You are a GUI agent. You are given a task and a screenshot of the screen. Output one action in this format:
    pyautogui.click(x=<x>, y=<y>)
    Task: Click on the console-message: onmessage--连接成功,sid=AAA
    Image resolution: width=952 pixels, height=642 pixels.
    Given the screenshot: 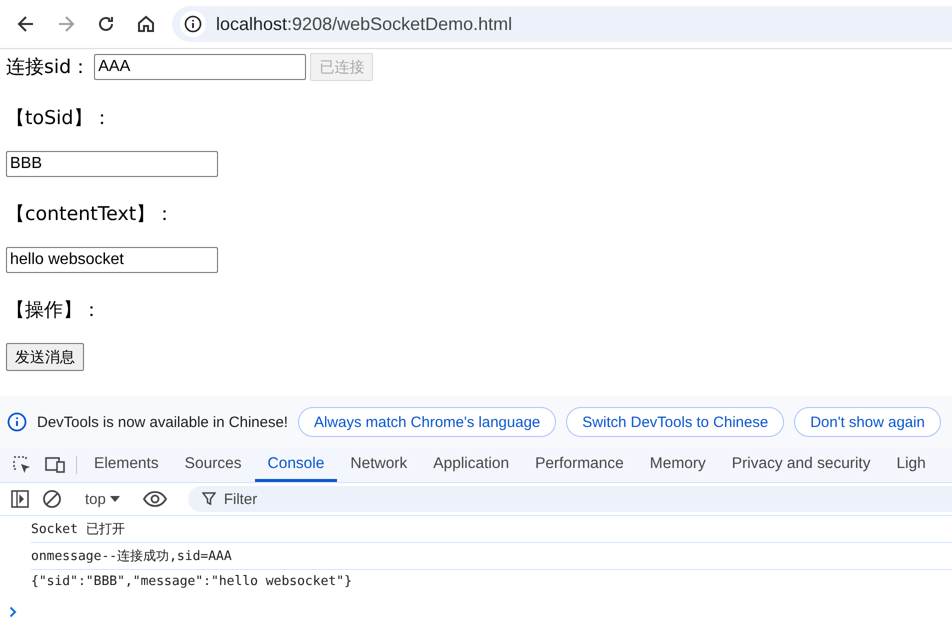 What is the action you would take?
    pyautogui.click(x=491, y=556)
    